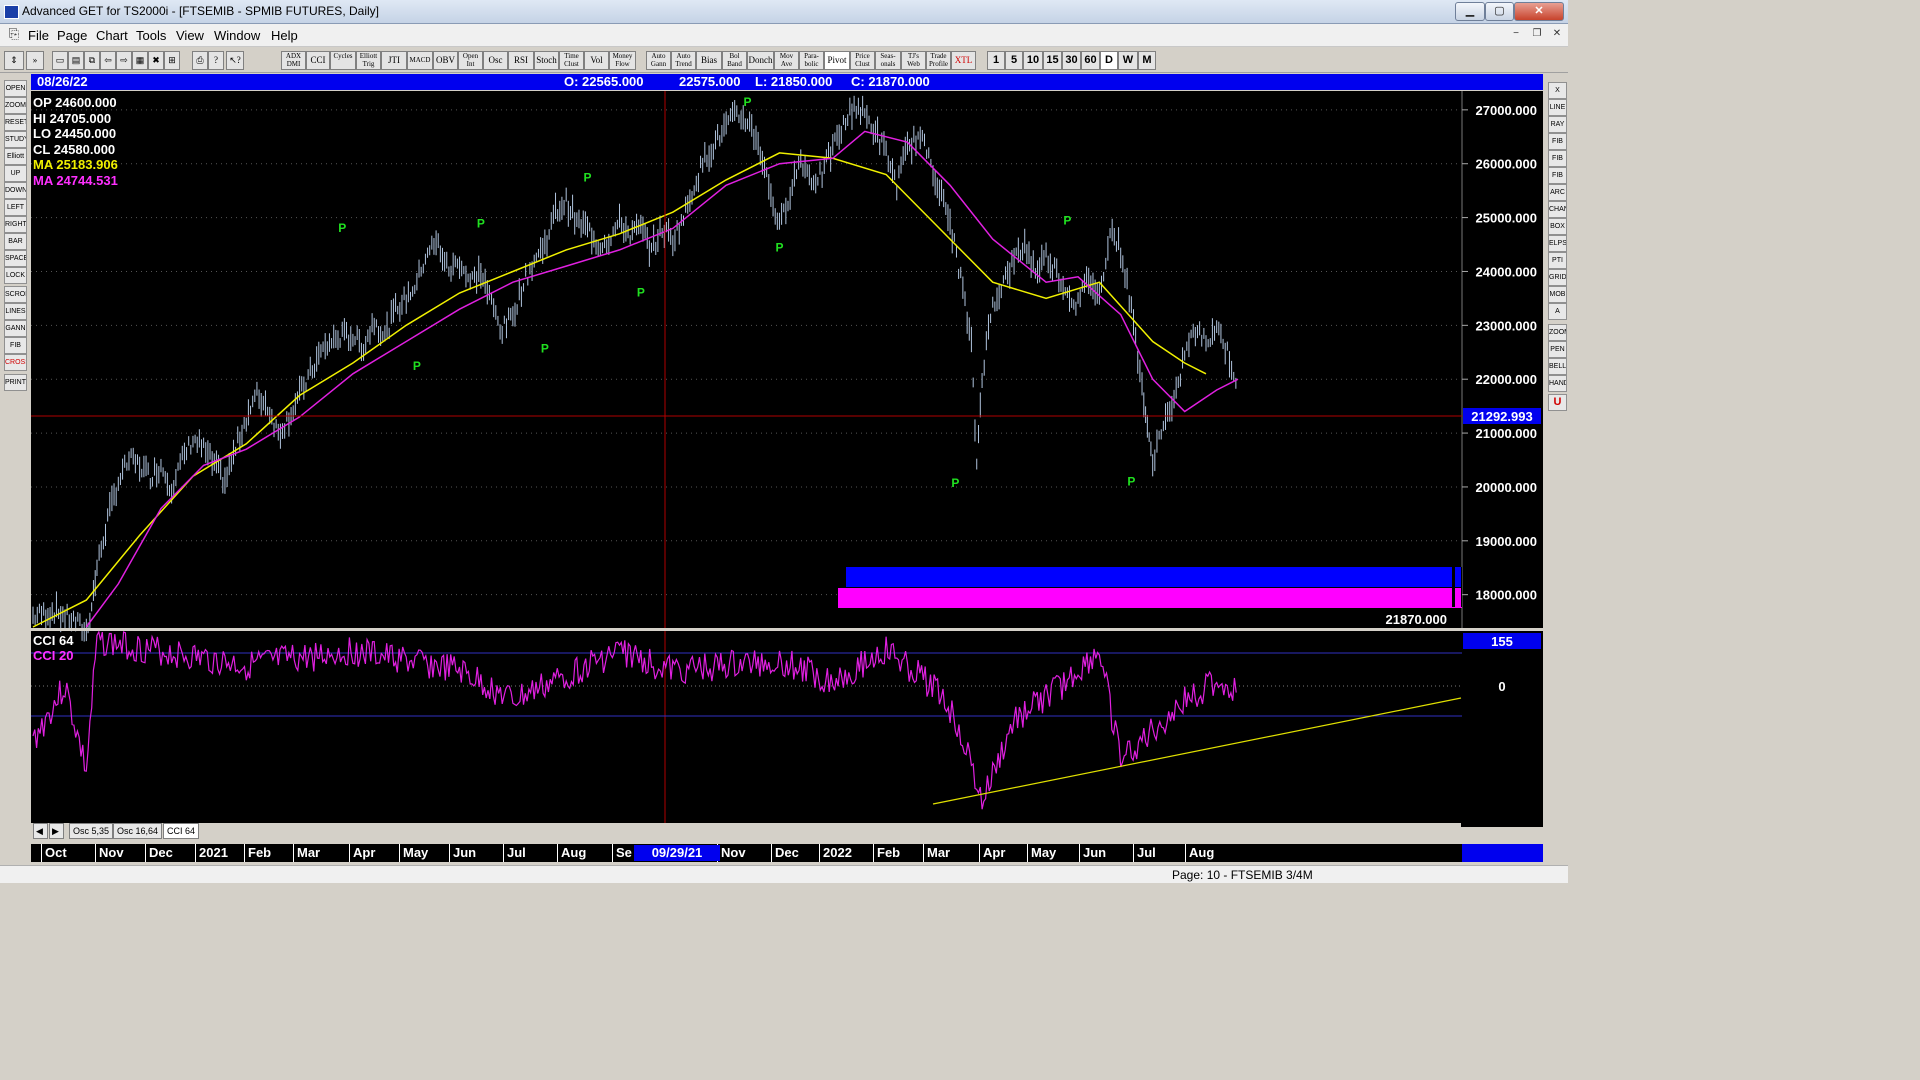 This screenshot has height=1080, width=1920. What do you see at coordinates (14, 34) in the screenshot?
I see `document-icon: ⎘` at bounding box center [14, 34].